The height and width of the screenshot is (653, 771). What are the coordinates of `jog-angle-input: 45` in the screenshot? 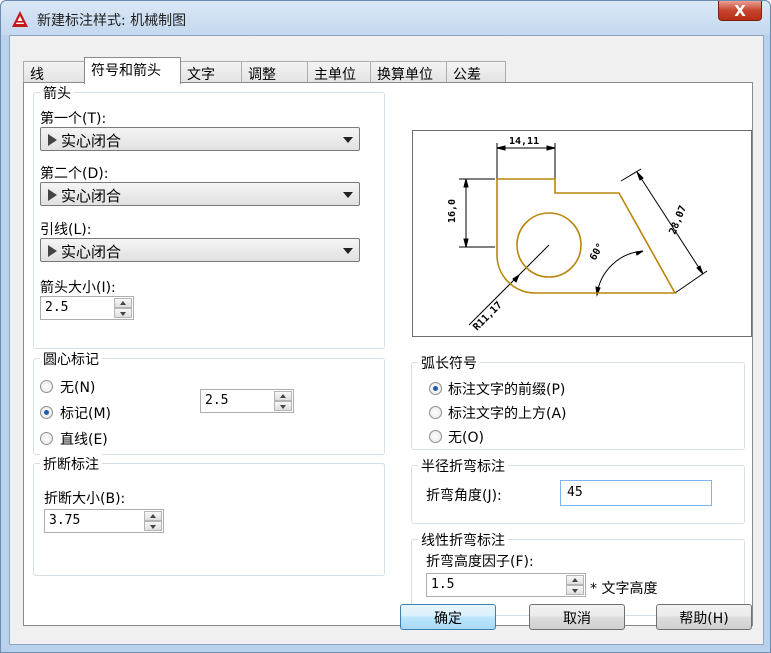 It's located at (636, 493).